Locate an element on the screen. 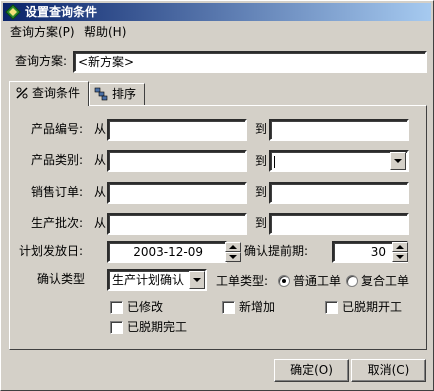  delayed-finish-label: 已脱期完工 is located at coordinates (157, 327).